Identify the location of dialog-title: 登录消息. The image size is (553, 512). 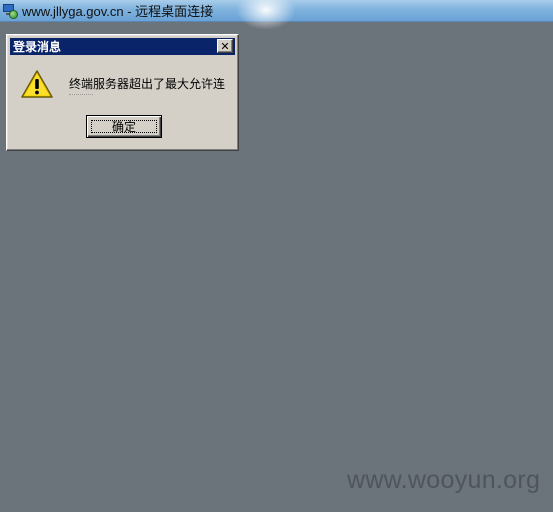
(37, 47).